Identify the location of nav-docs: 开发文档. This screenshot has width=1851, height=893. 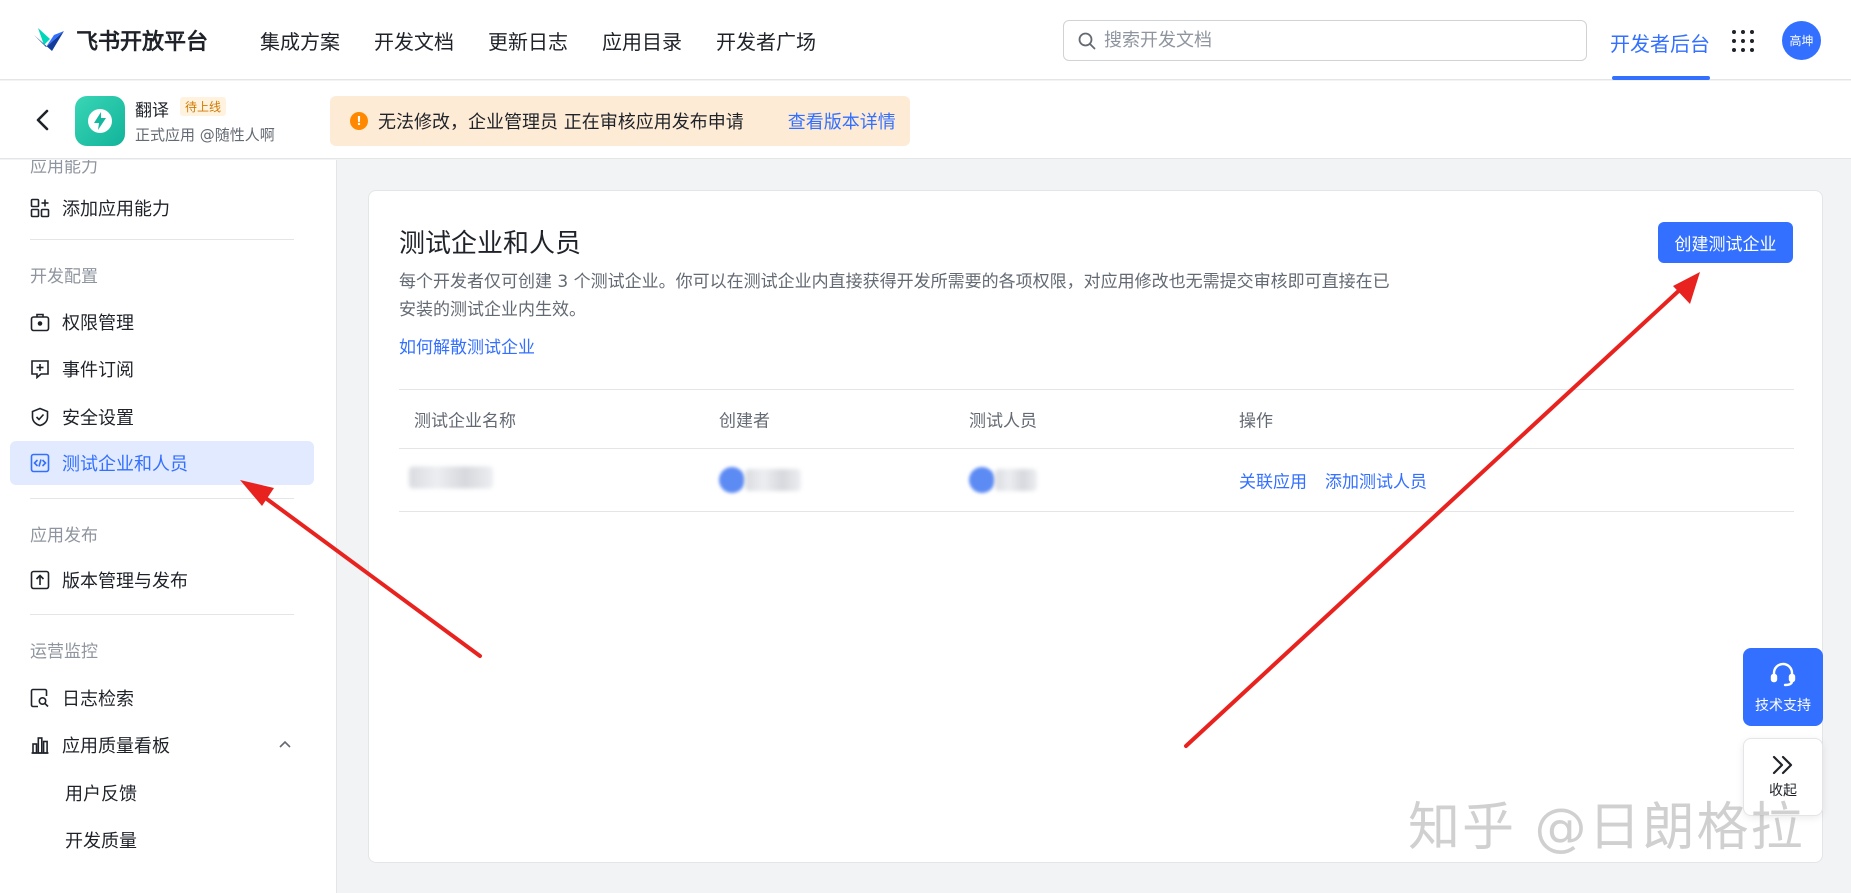
(414, 40).